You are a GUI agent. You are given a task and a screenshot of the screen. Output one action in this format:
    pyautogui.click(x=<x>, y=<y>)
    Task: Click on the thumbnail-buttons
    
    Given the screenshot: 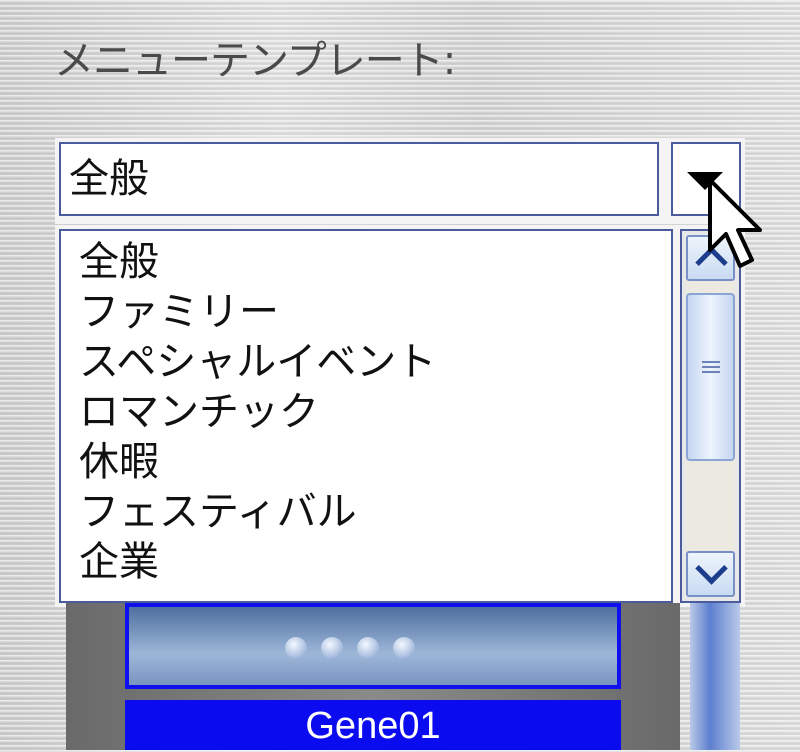 What is the action you would take?
    pyautogui.click(x=357, y=650)
    